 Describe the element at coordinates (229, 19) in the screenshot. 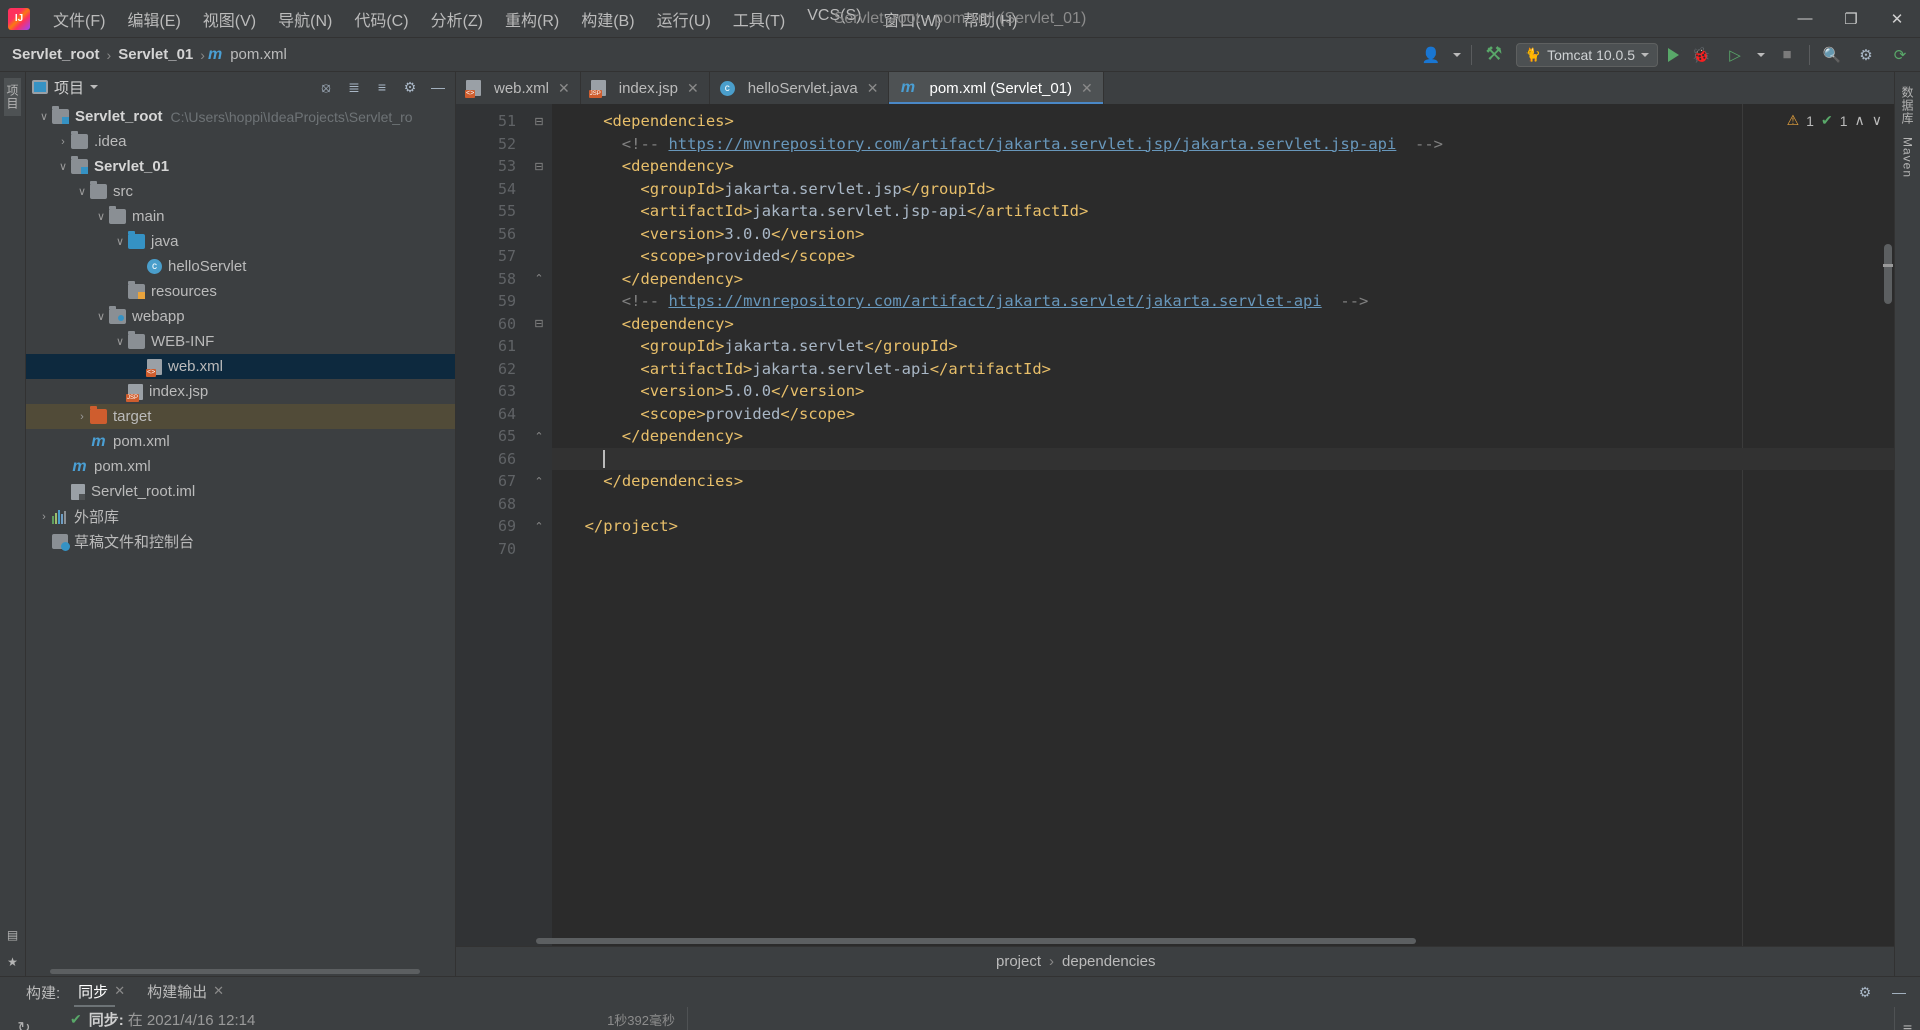

I see `menu-view: 视图(V)` at that location.